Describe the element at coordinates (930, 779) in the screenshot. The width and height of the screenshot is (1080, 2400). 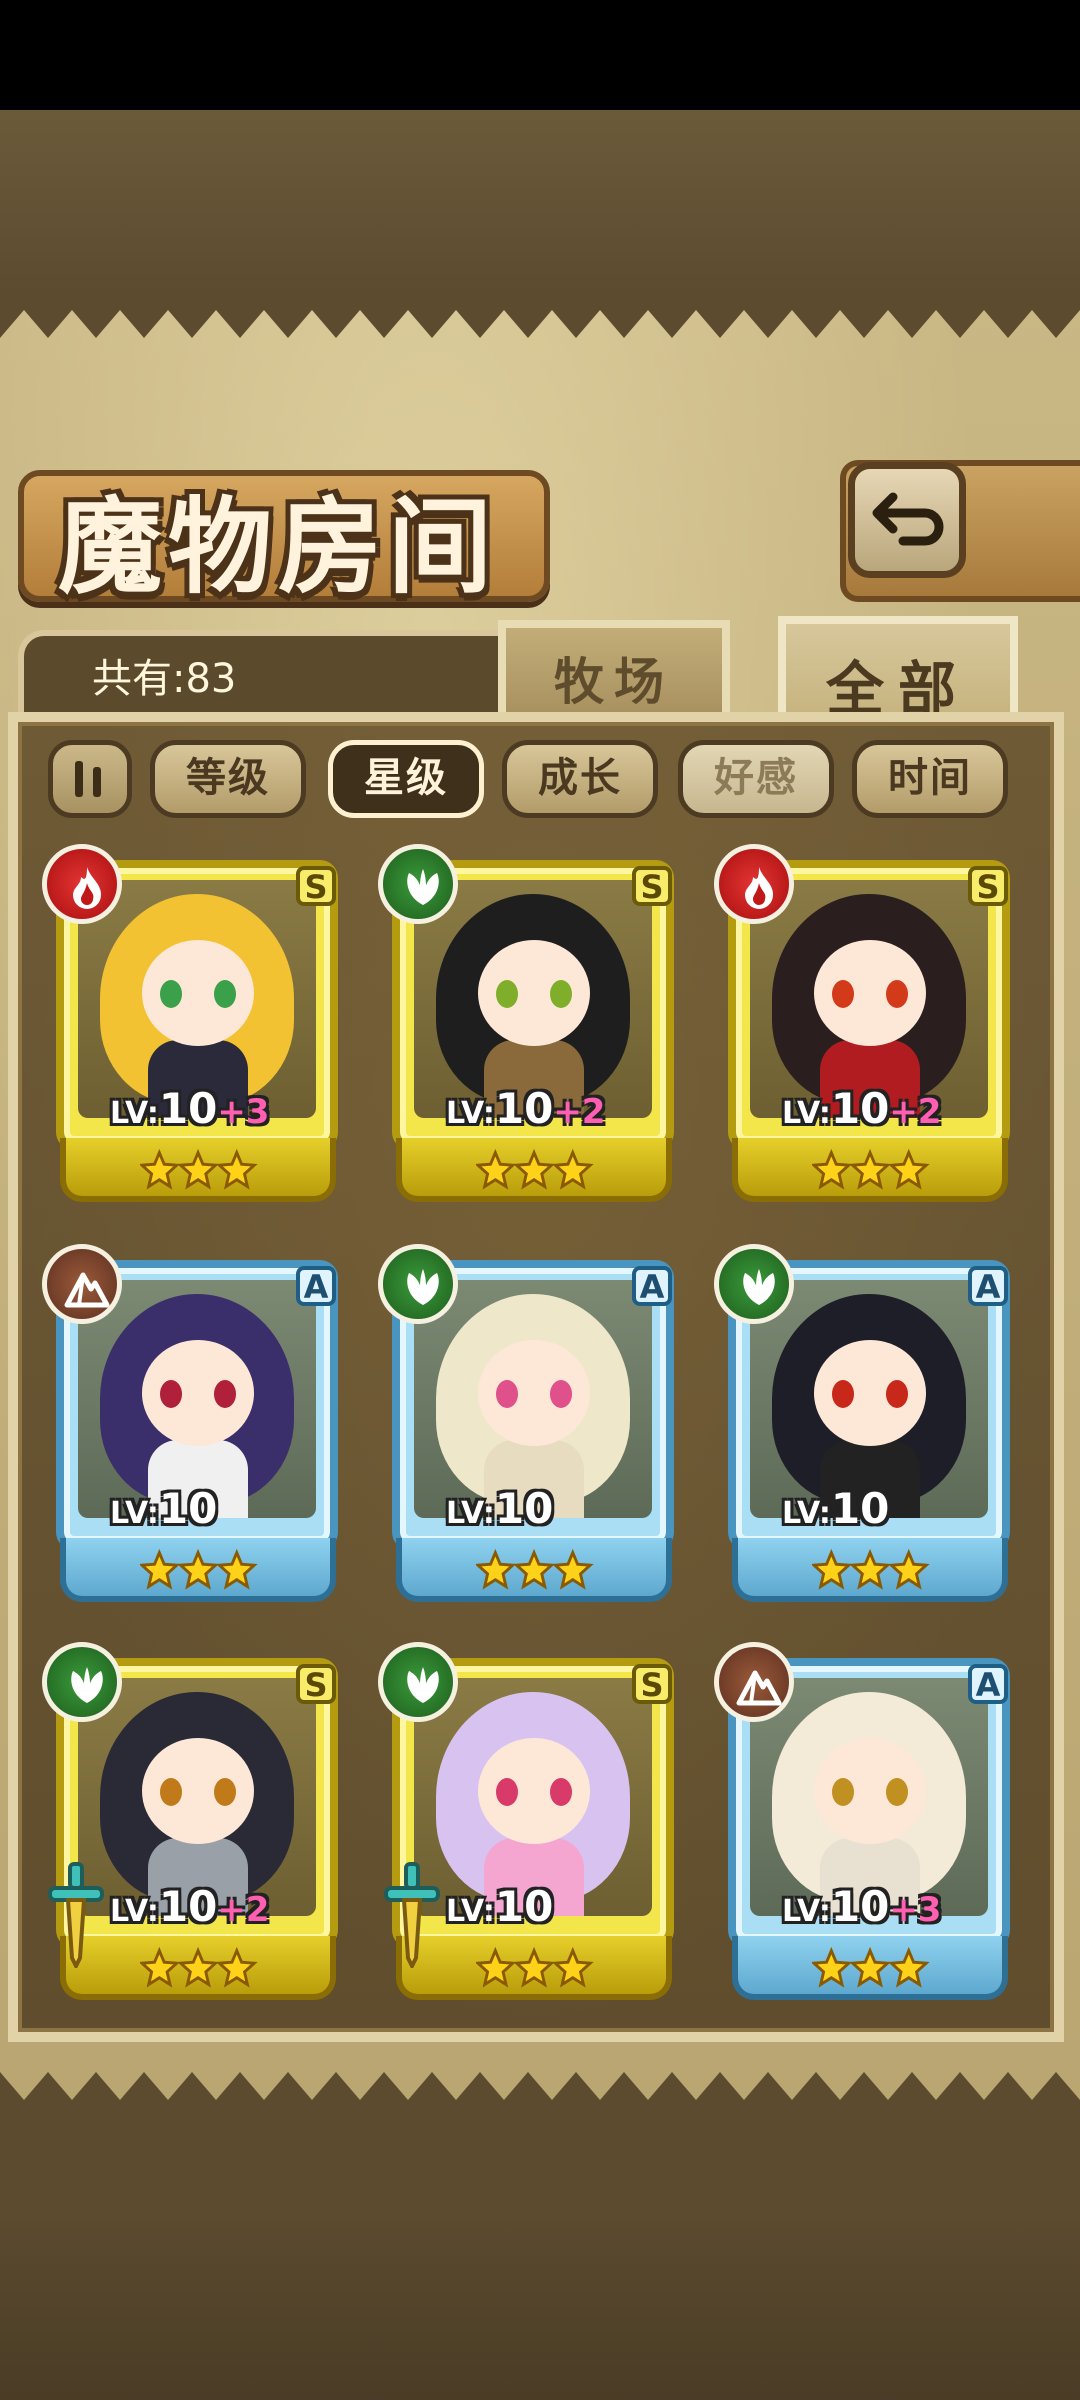
I see `filter-time: 时间` at that location.